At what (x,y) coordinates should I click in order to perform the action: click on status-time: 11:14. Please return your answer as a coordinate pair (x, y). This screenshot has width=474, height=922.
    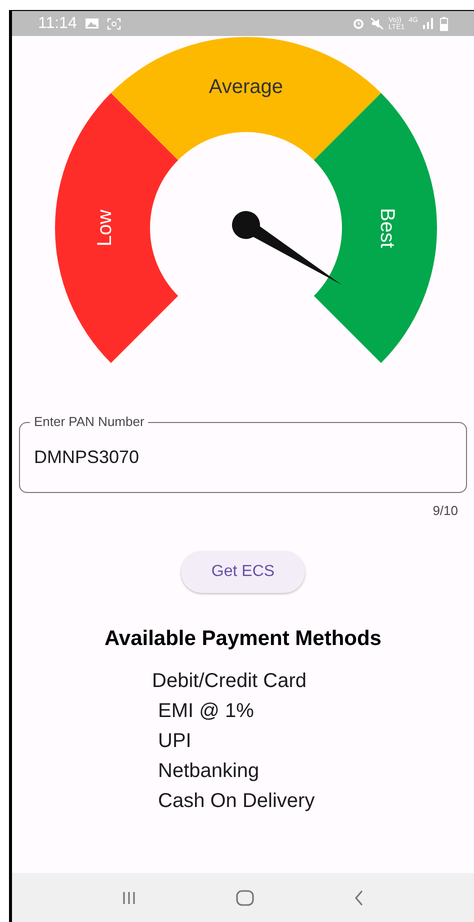
    Looking at the image, I should click on (57, 24).